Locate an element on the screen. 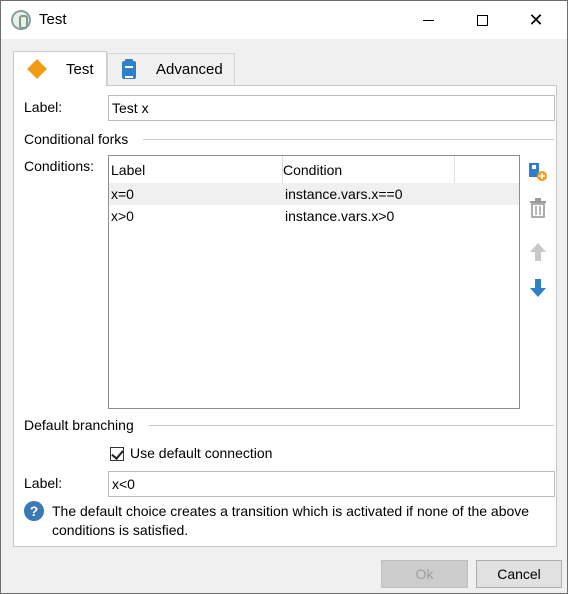 This screenshot has width=568, height=594. row-label-cell: x=0 is located at coordinates (122, 194).